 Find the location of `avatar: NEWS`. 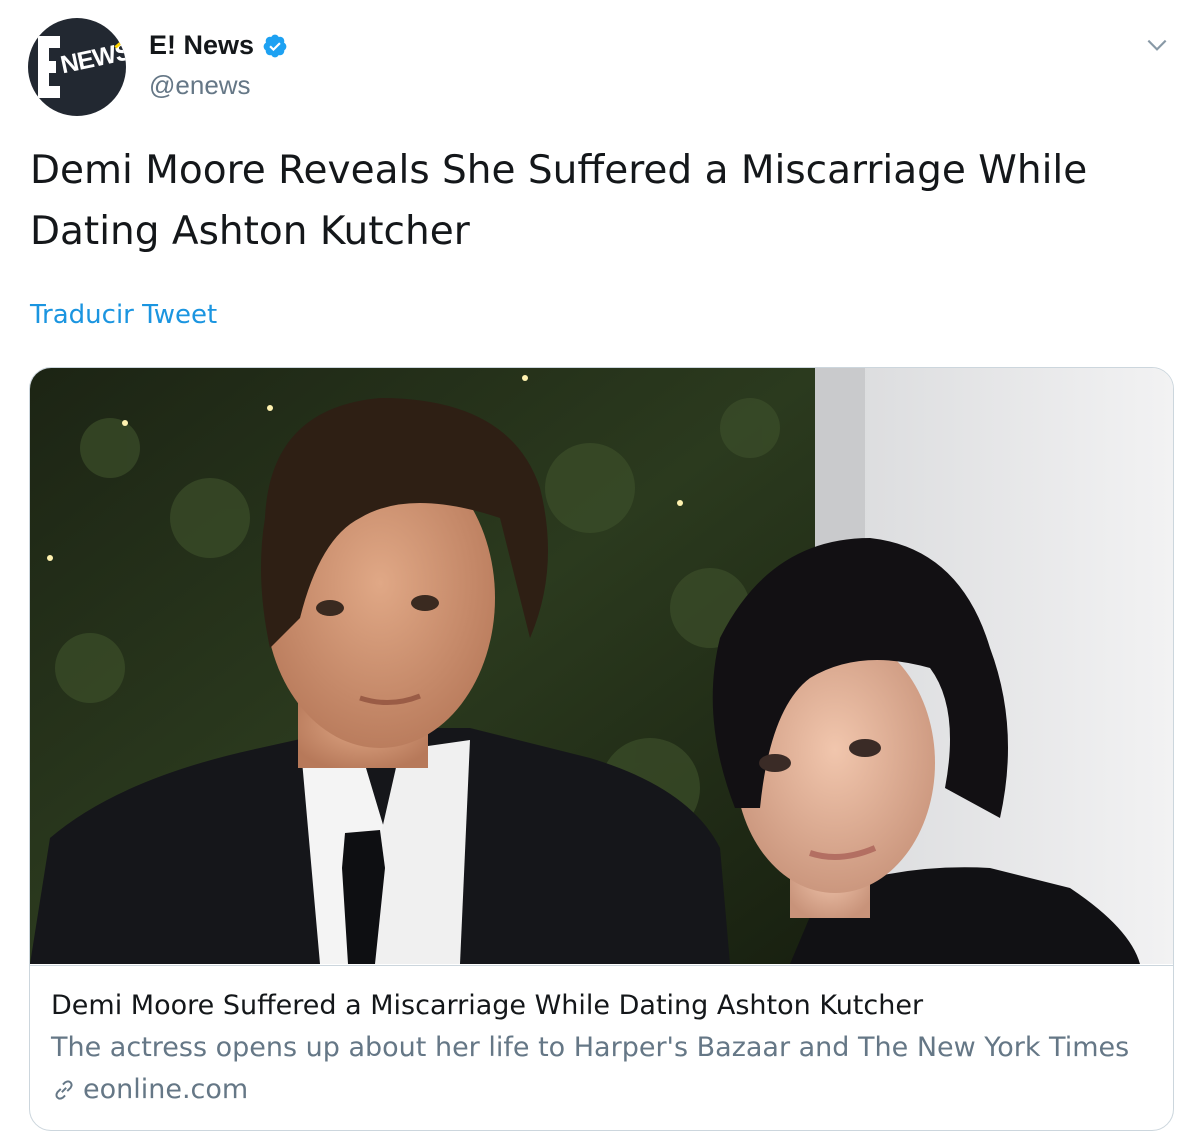

avatar: NEWS is located at coordinates (77, 67).